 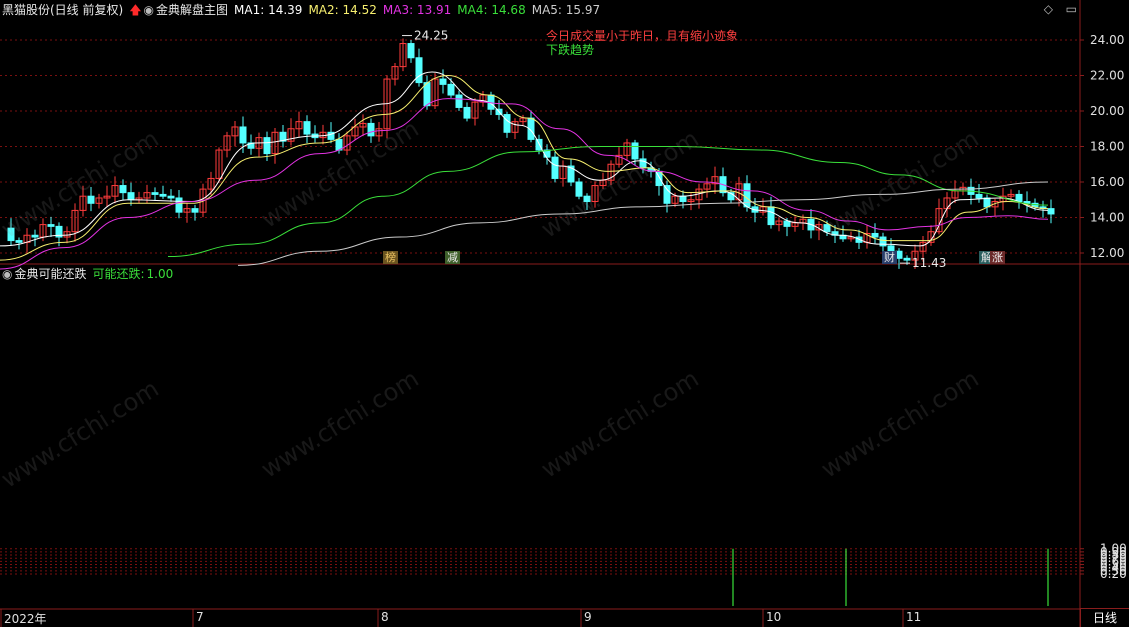 I want to click on x-axis-label: 8, so click(x=385, y=617).